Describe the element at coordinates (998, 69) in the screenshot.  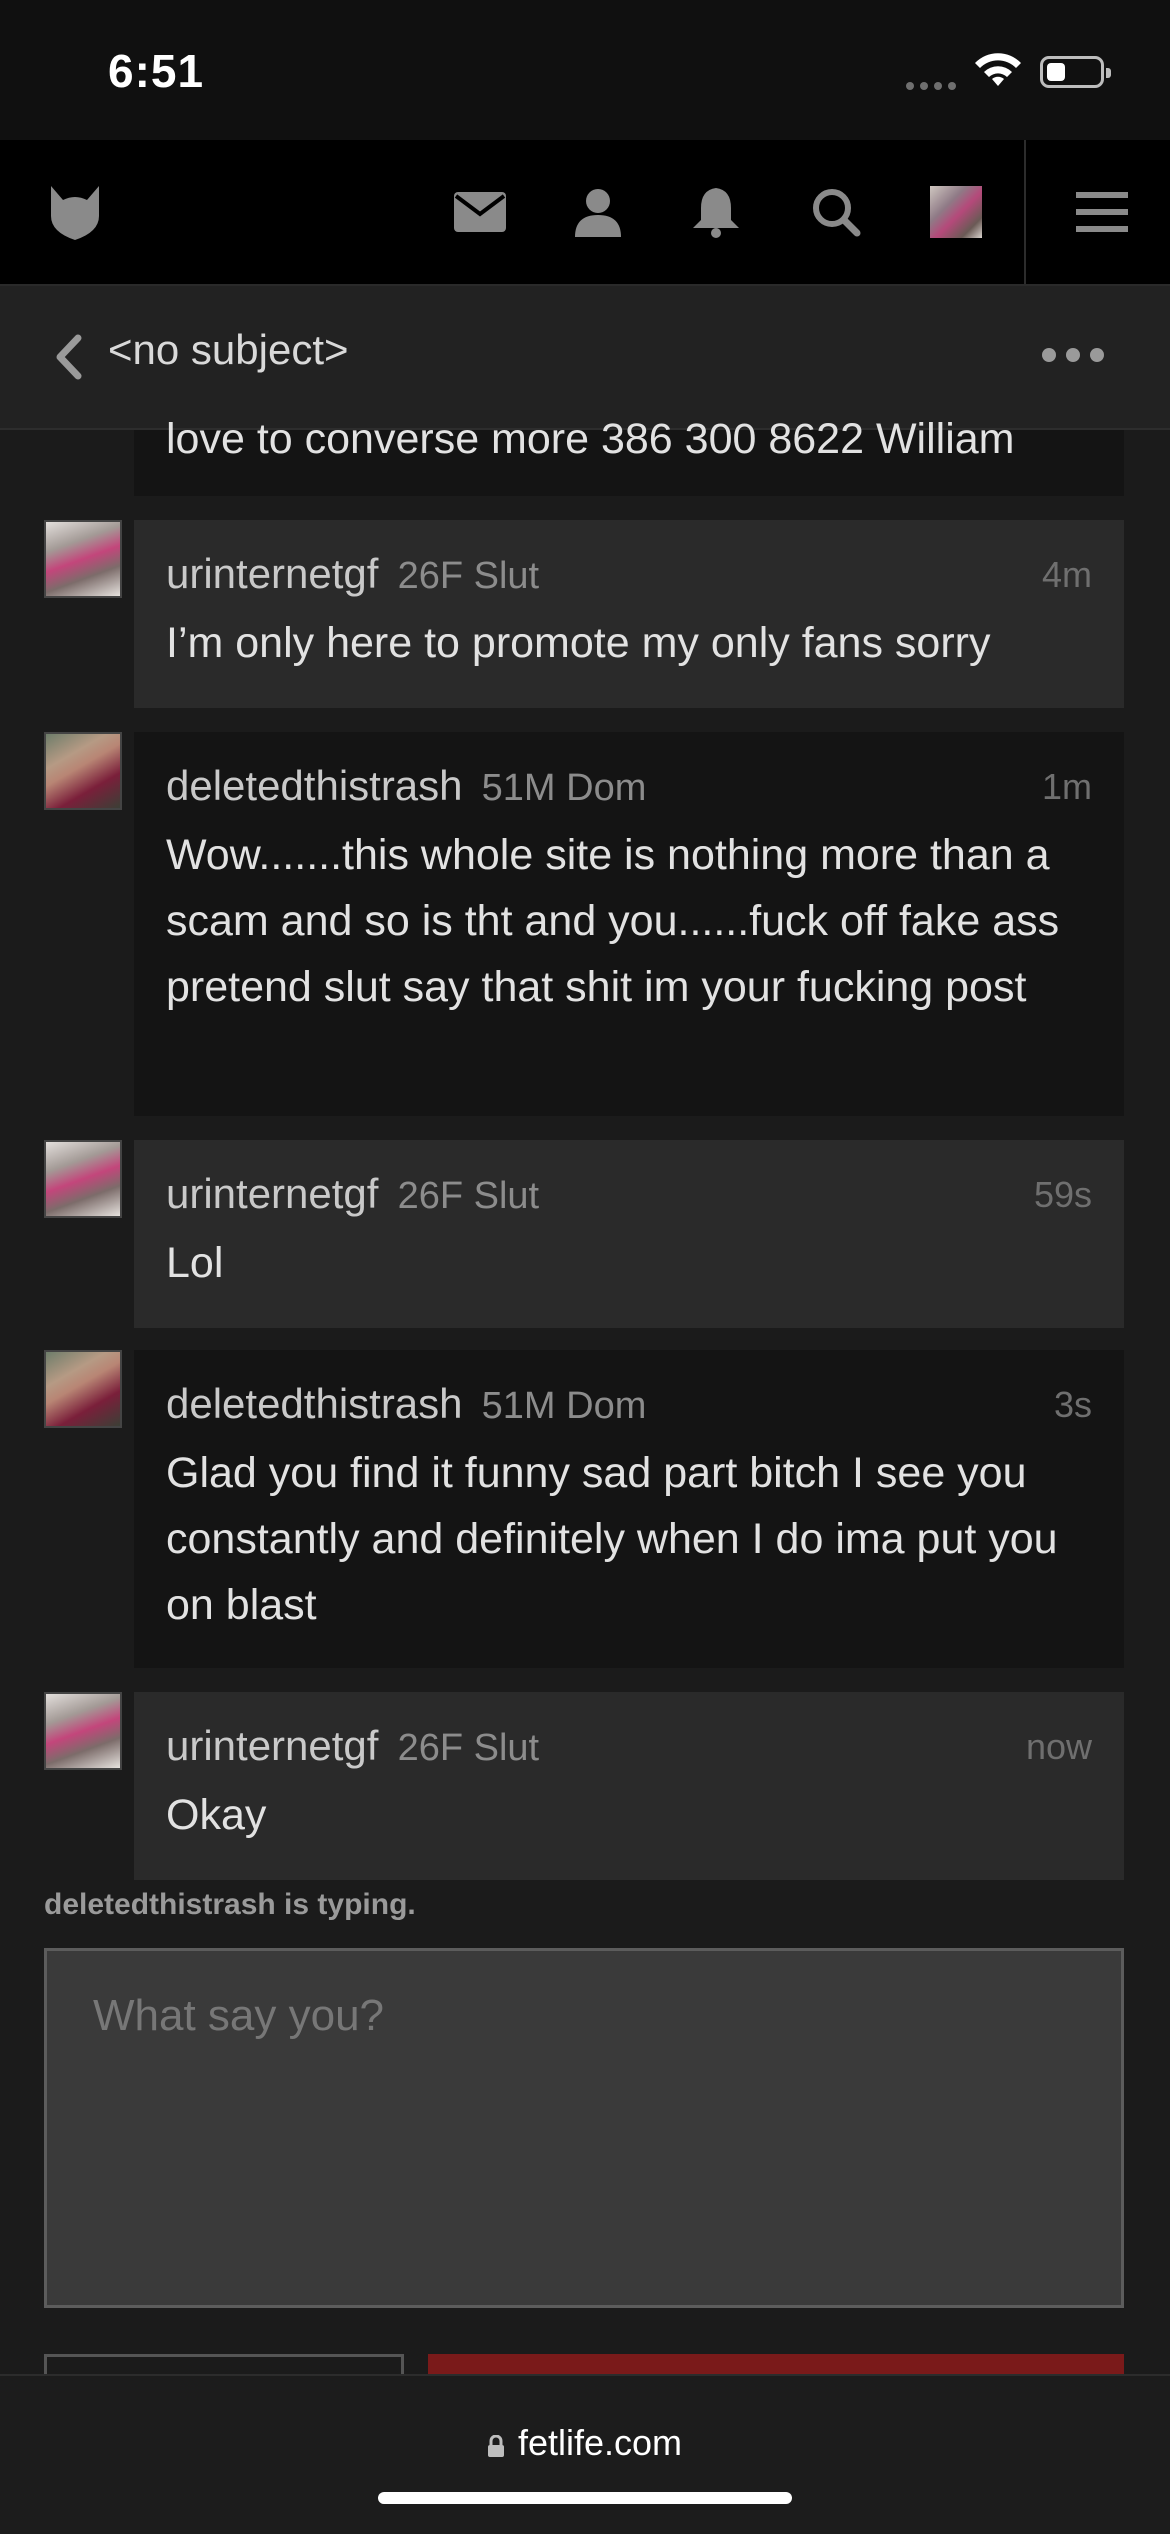
I see `wifi-icon` at that location.